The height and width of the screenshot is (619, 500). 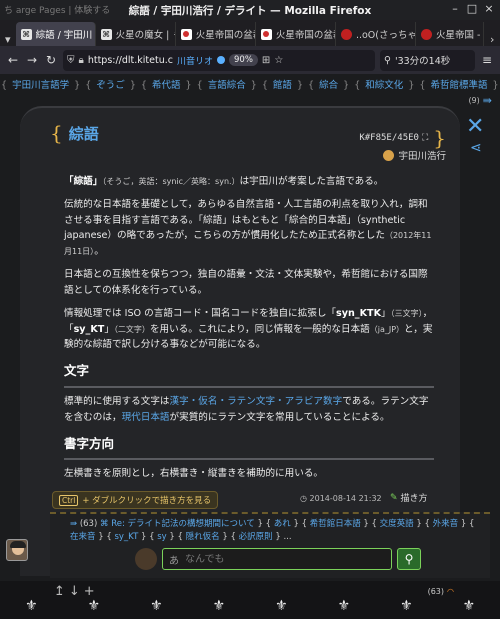 What do you see at coordinates (278, 60) in the screenshot?
I see `bookmark-star-icon: ☆` at bounding box center [278, 60].